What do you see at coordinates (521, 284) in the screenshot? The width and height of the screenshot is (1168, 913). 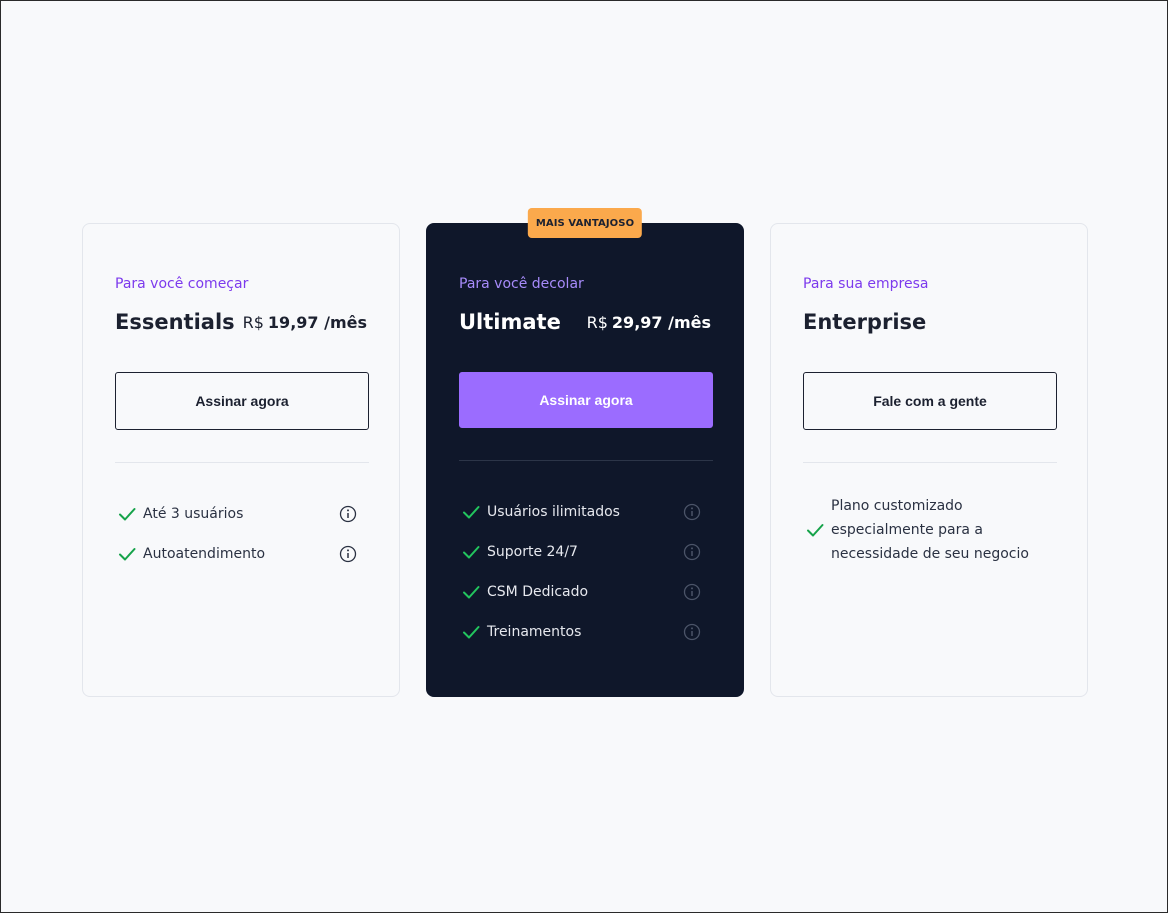 I see `plan-tagline: Para você decolar` at bounding box center [521, 284].